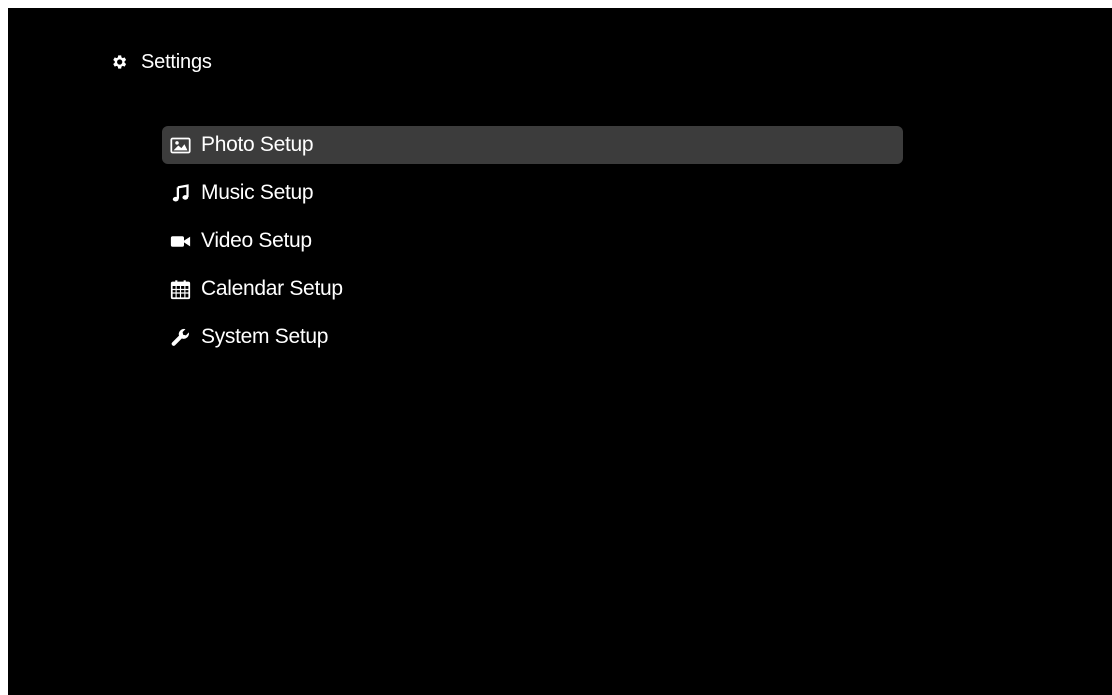 Image resolution: width=1112 pixels, height=695 pixels. I want to click on video-camera-icon, so click(180, 241).